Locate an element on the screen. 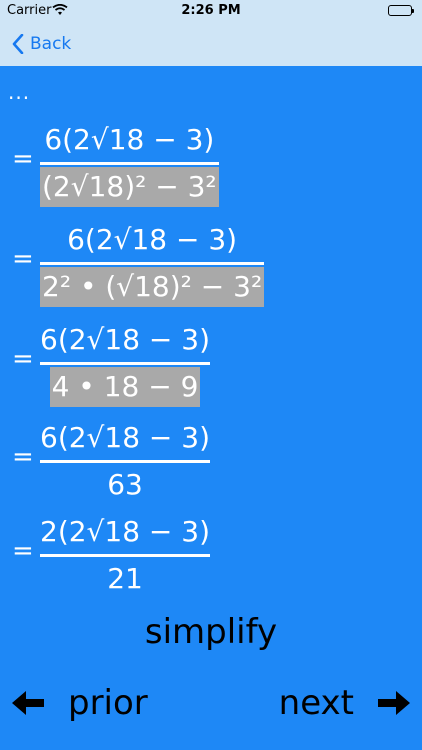 The image size is (422, 750). denominator: (2√18)² − 3² is located at coordinates (129, 187).